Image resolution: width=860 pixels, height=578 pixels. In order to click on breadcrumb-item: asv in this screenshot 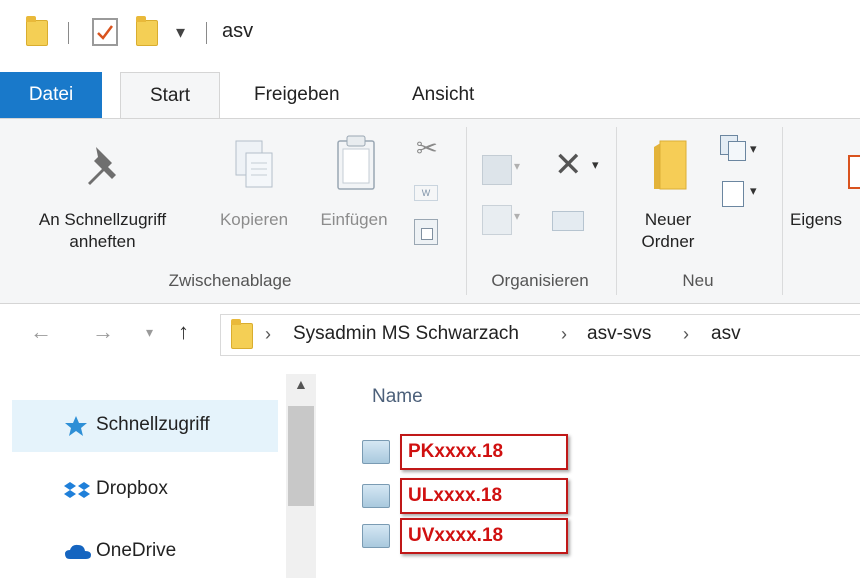, I will do `click(726, 334)`.